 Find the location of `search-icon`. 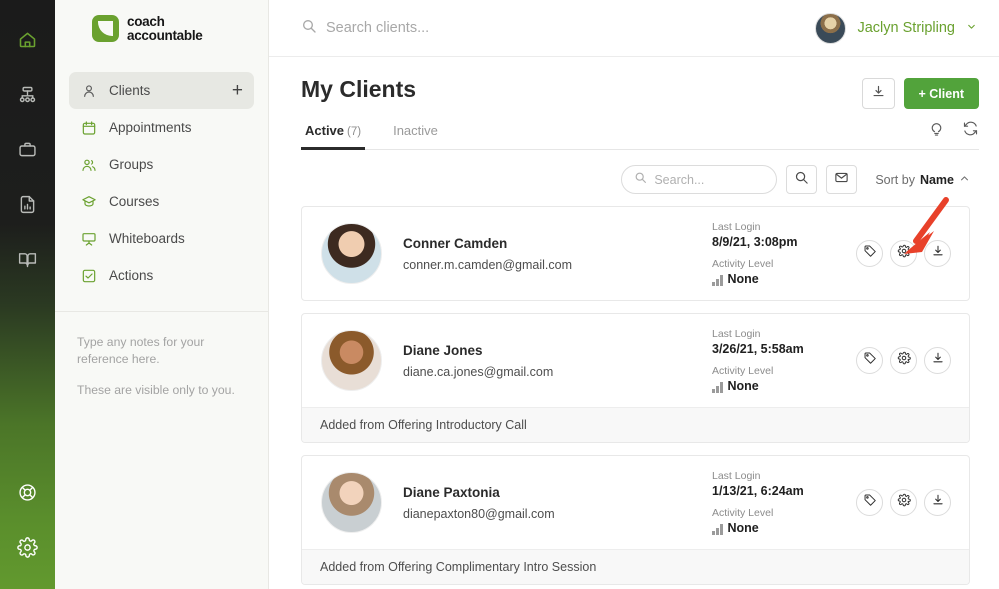

search-icon is located at coordinates (640, 180).